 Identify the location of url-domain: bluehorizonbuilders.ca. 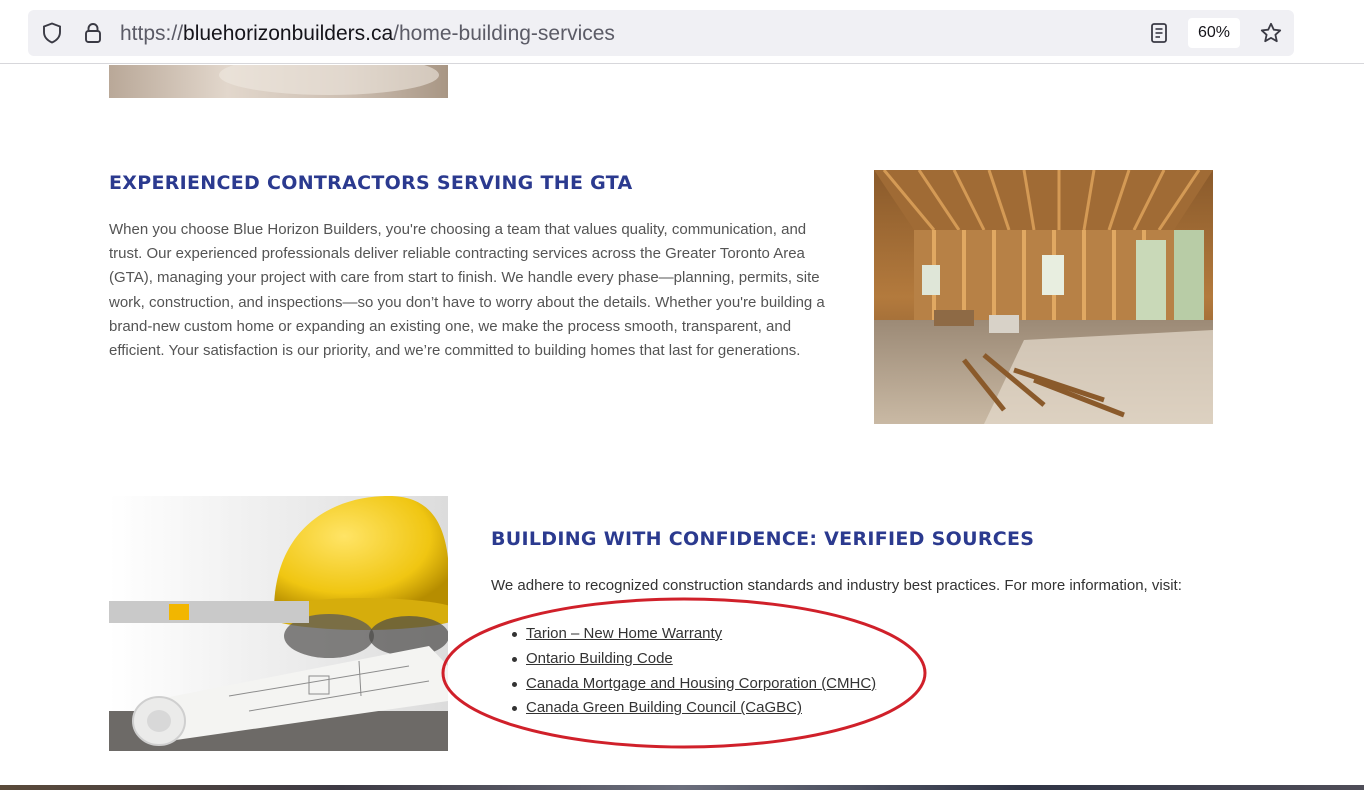
(288, 33).